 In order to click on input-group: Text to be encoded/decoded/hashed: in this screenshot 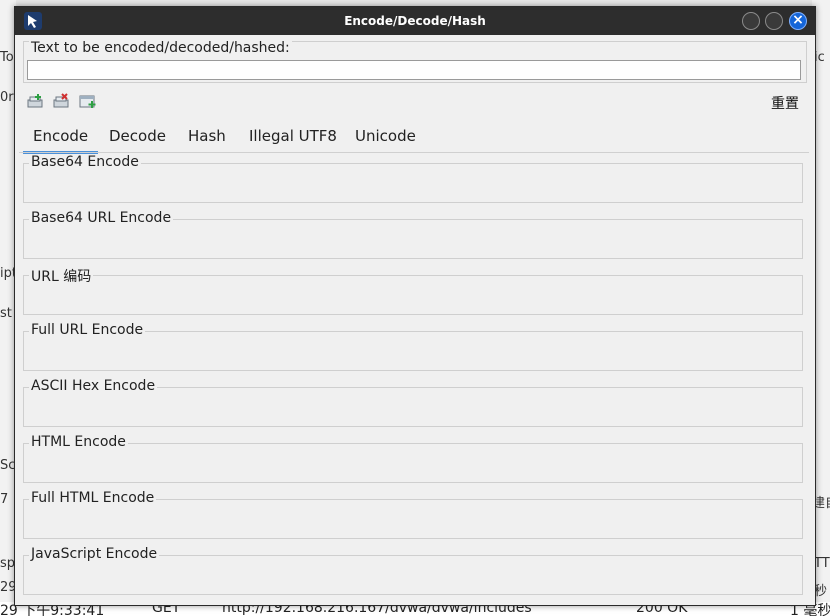, I will do `click(415, 61)`.